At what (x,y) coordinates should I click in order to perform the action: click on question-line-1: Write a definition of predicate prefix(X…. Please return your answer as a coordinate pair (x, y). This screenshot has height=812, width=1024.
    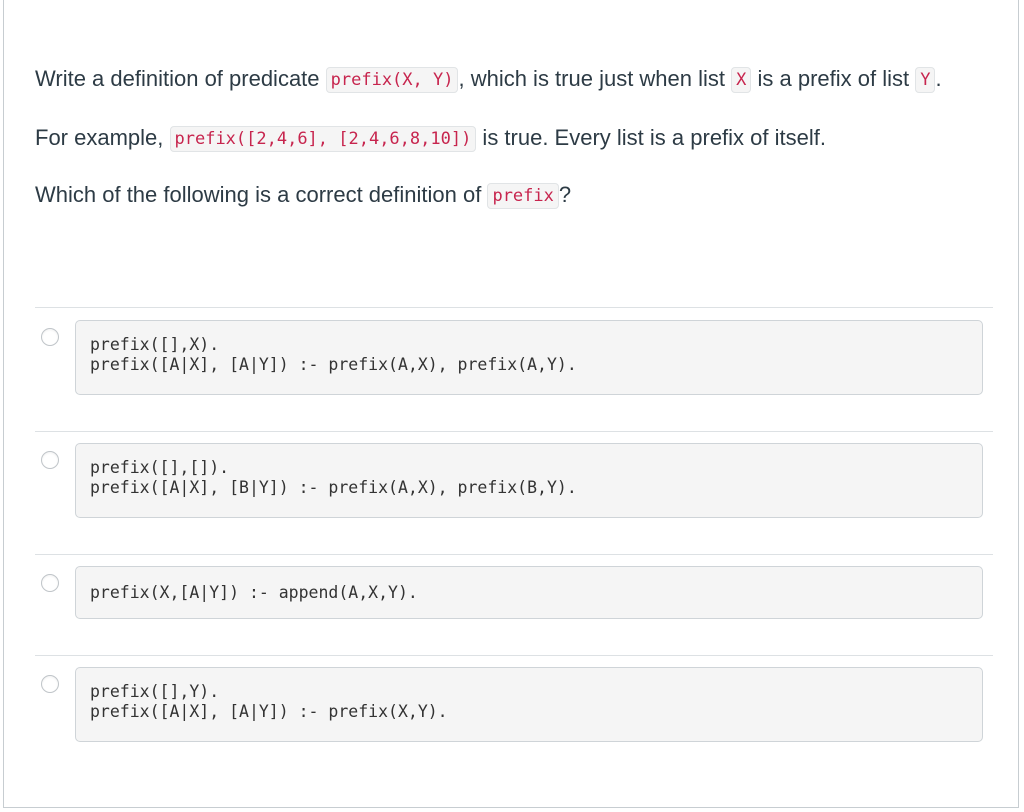
    Looking at the image, I should click on (515, 79).